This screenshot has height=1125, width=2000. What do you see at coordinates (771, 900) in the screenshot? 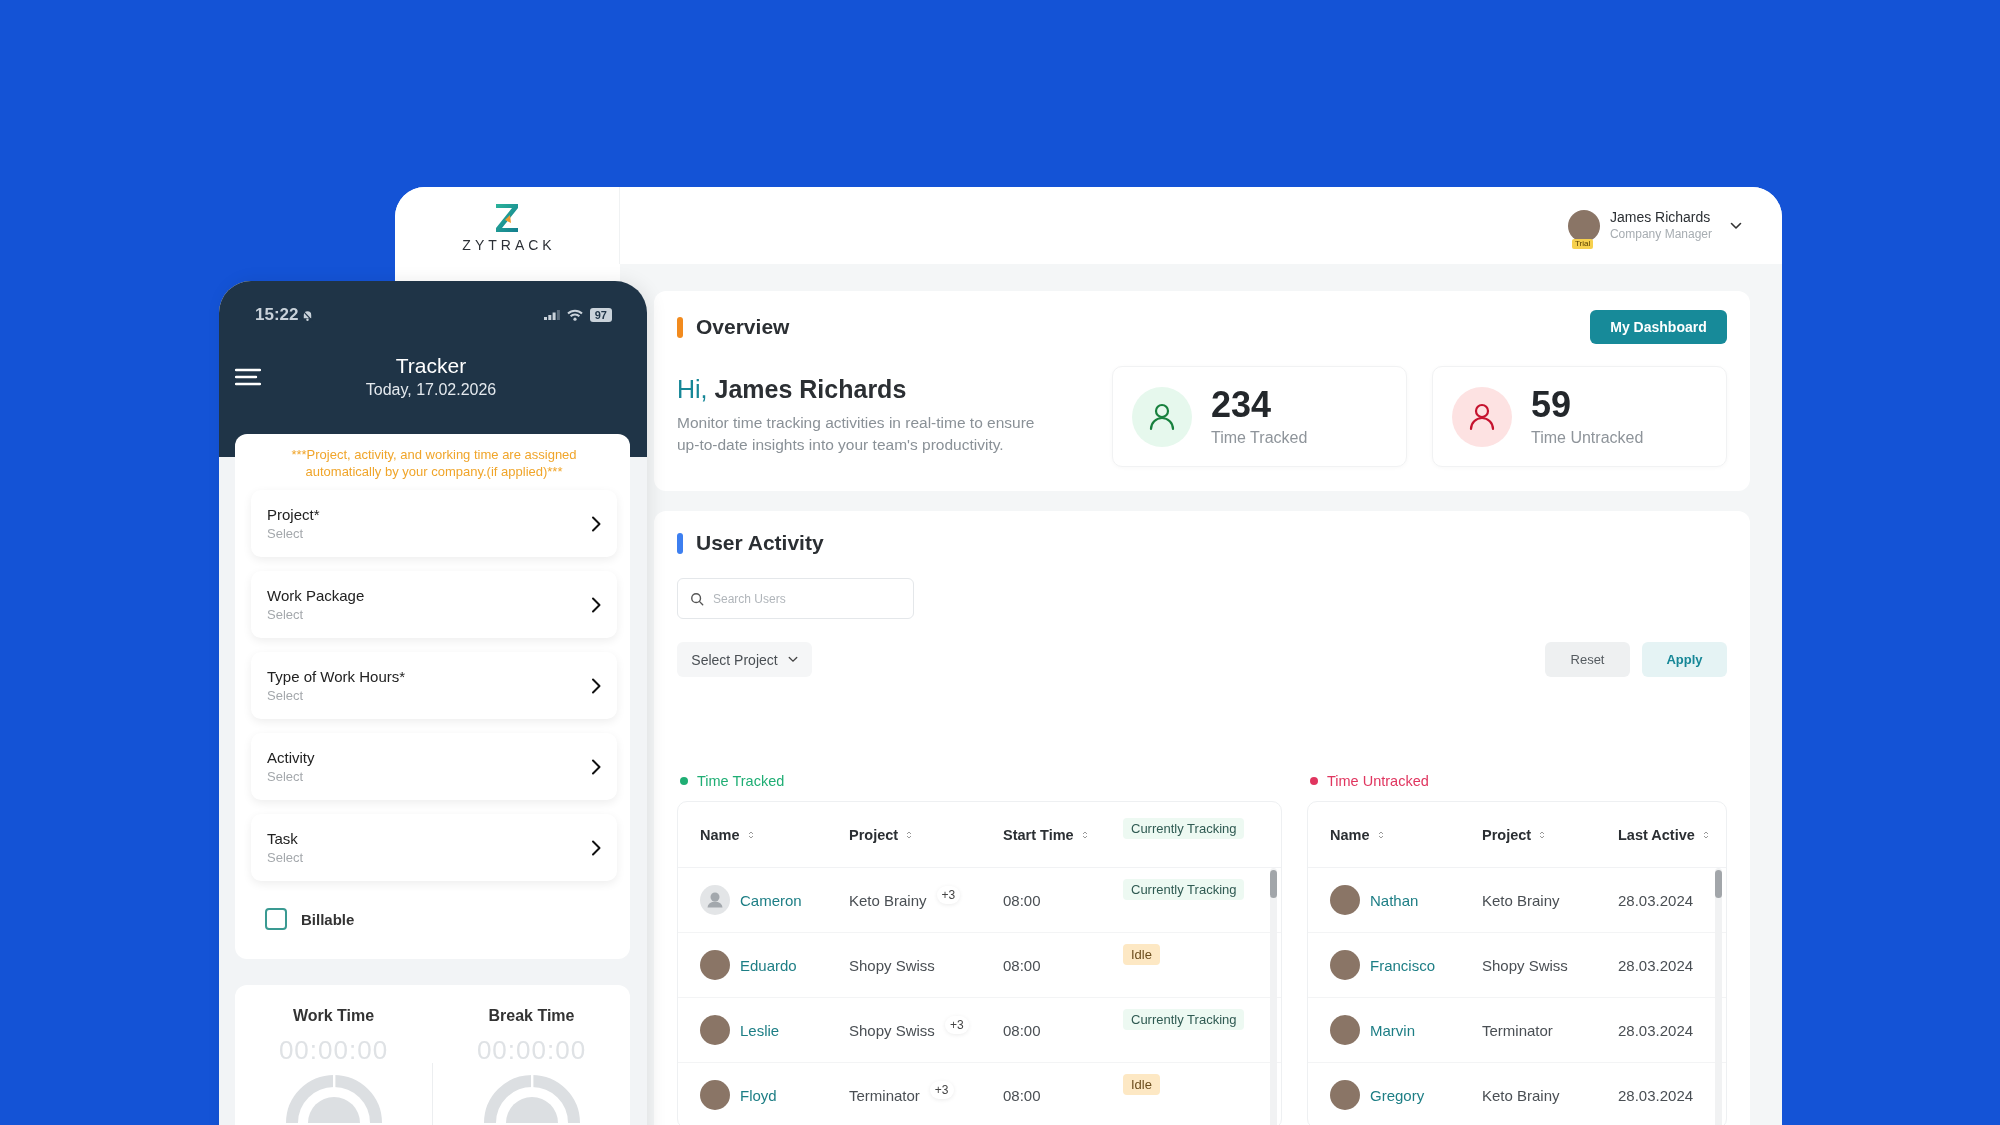
I see `user-name-link: Cameron` at bounding box center [771, 900].